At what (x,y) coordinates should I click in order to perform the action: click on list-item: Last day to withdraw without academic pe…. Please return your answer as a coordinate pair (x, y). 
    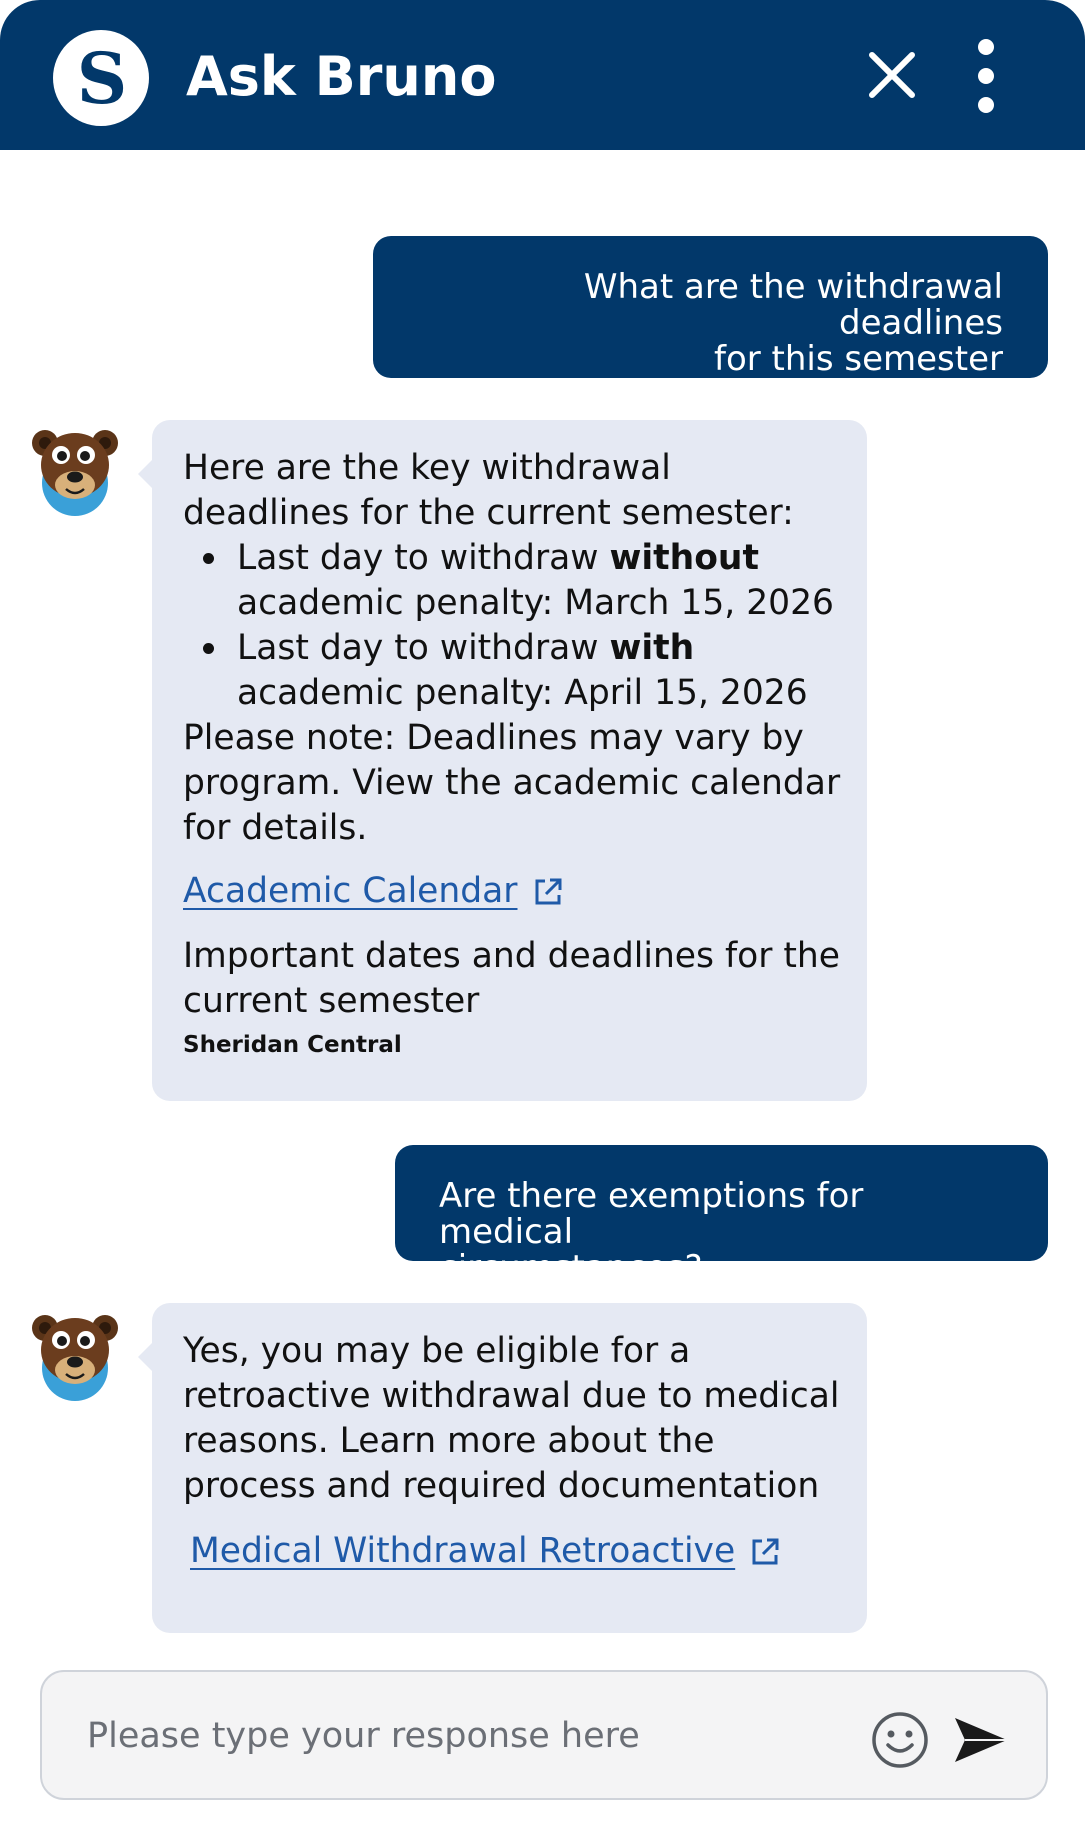
    Looking at the image, I should click on (515, 581).